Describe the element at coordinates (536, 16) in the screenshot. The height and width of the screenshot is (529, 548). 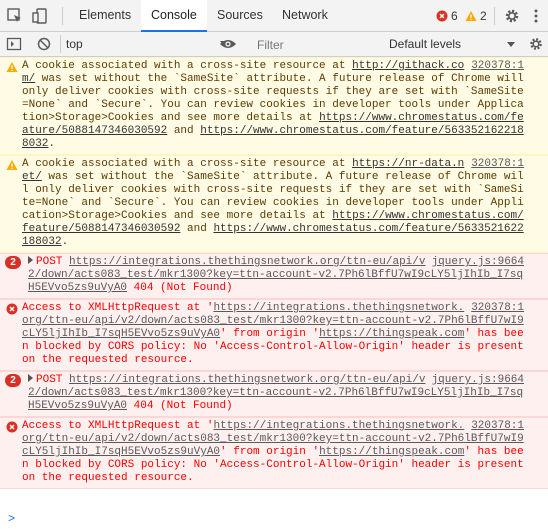
I see `more-options-icon` at that location.